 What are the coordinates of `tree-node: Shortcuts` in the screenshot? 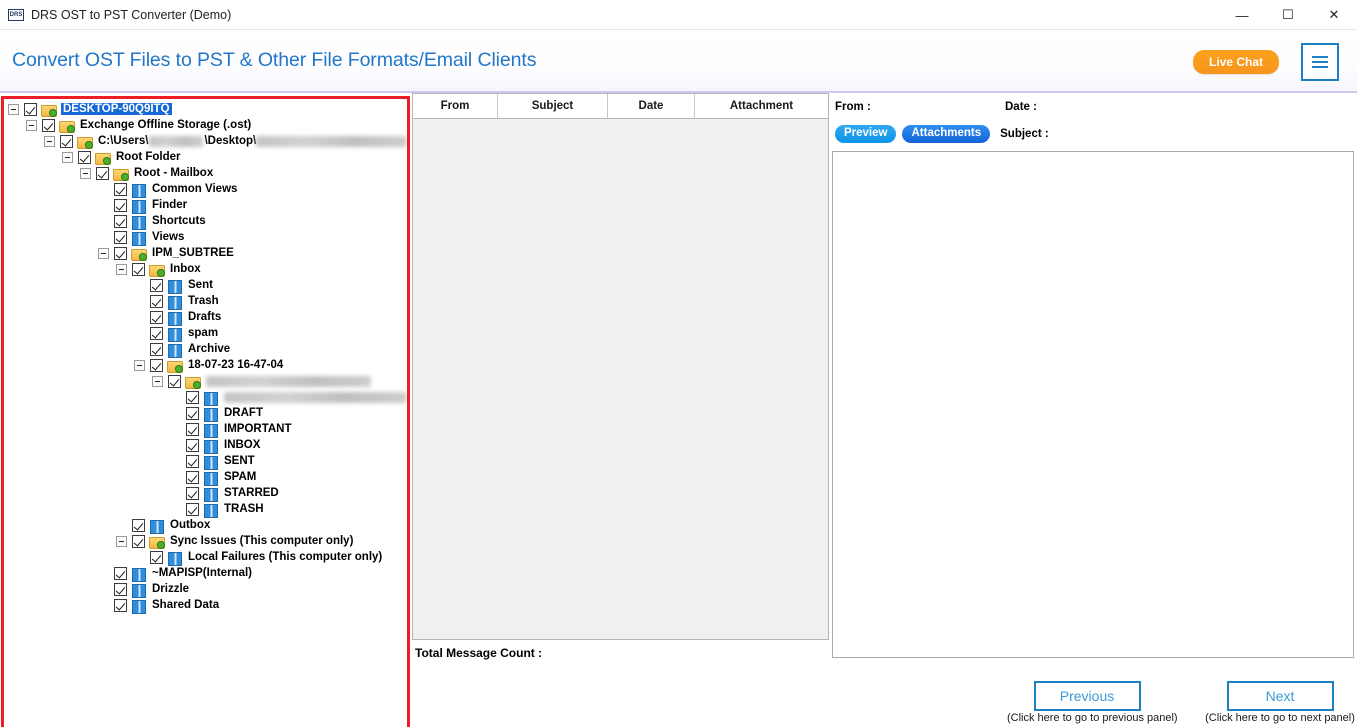 It's located at (205, 221).